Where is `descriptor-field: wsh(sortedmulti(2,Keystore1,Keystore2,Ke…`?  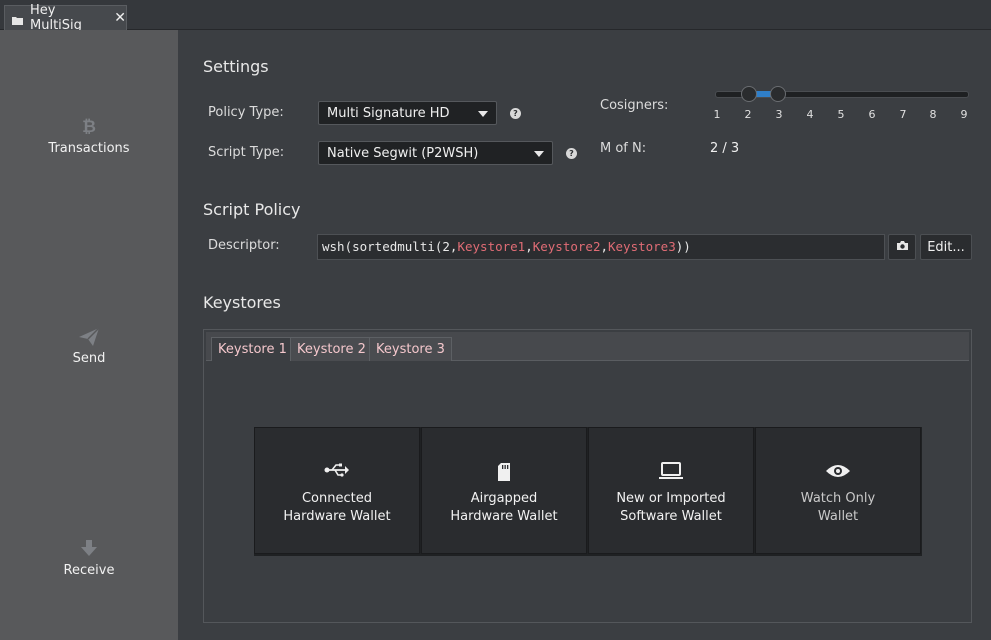 descriptor-field: wsh(sortedmulti(2,Keystore1,Keystore2,Ke… is located at coordinates (601, 247).